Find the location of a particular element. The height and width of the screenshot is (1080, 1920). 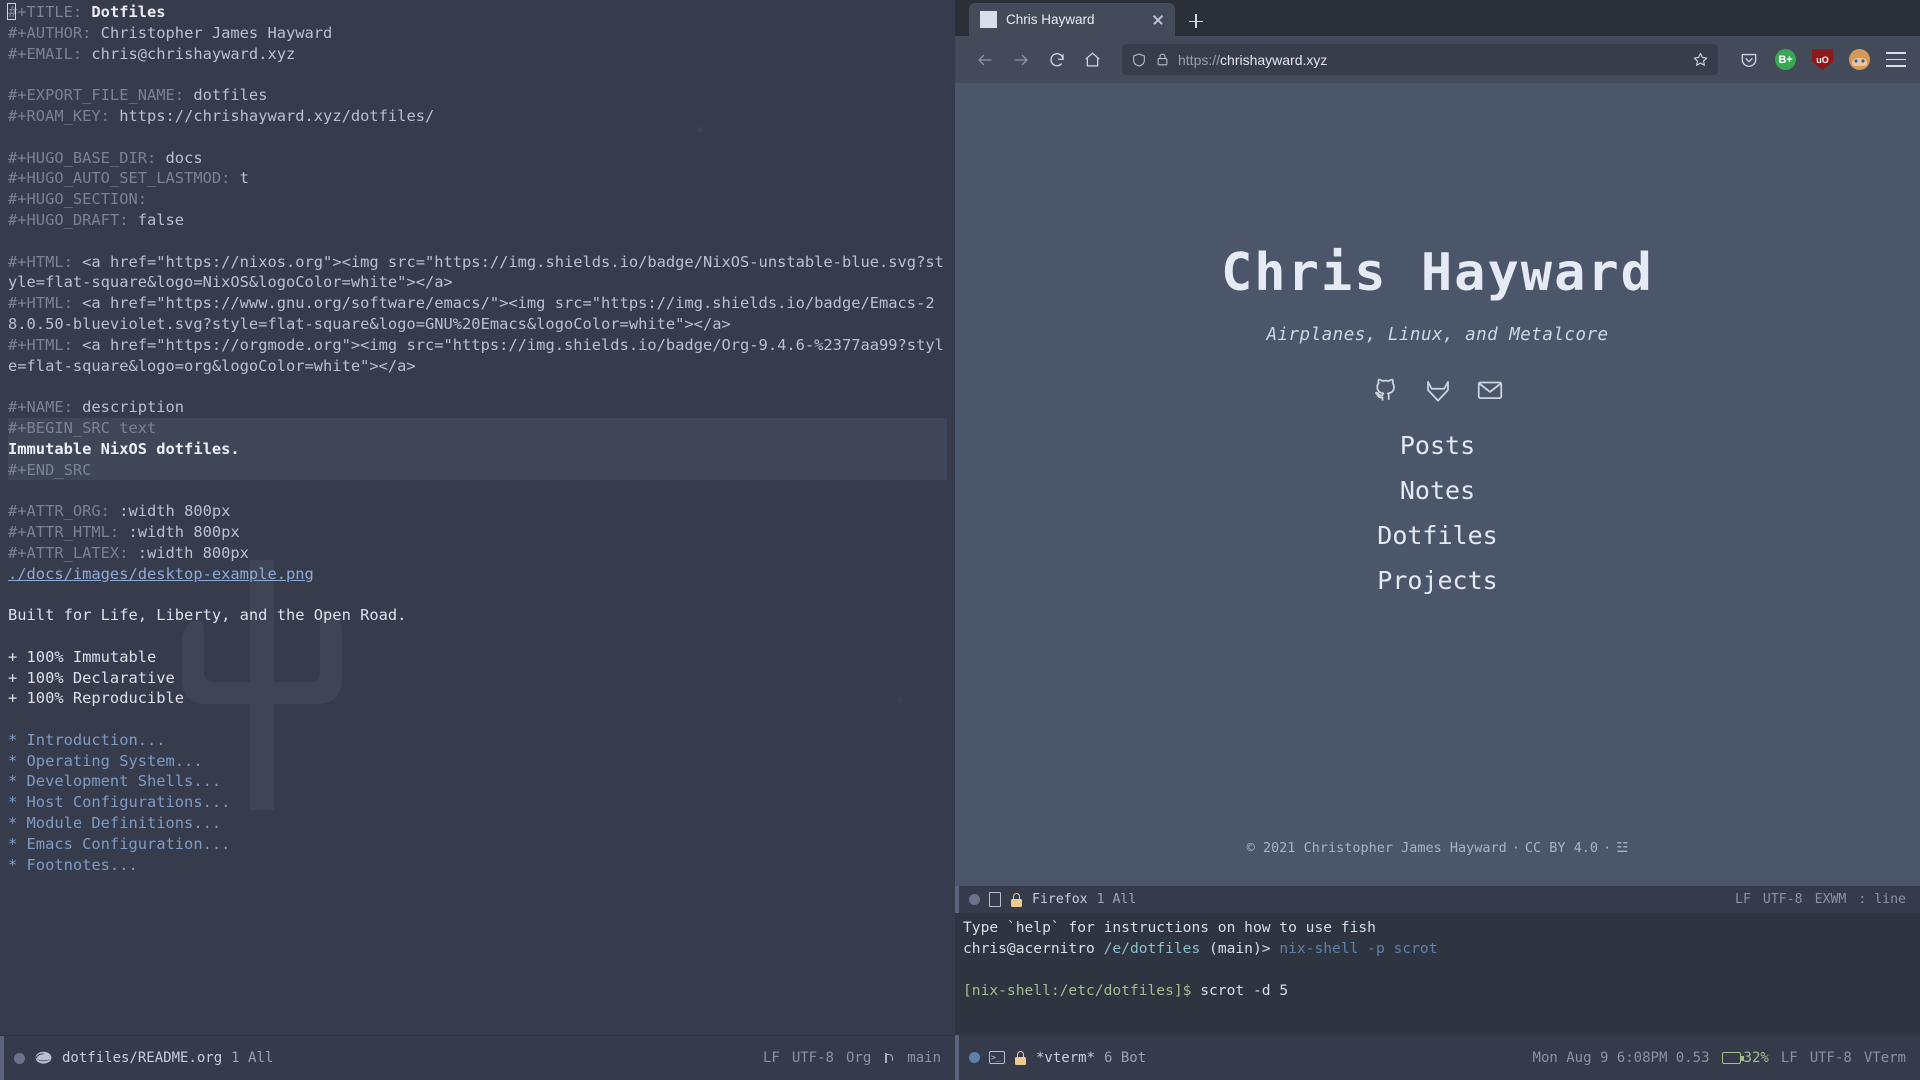

org-text: #+EXPORT_FILE_NAME: is located at coordinates (96, 95).